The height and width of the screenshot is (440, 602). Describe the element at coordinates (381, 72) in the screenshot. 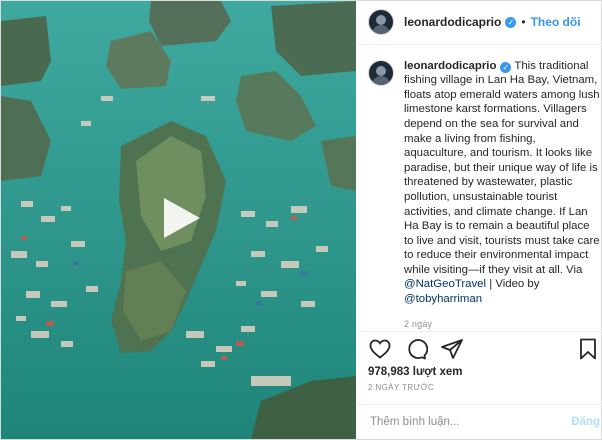

I see `caption-avatar` at that location.